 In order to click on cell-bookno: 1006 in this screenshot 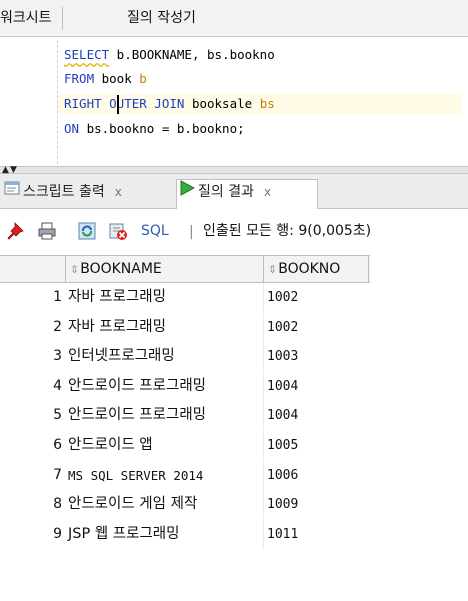, I will do `click(316, 475)`.